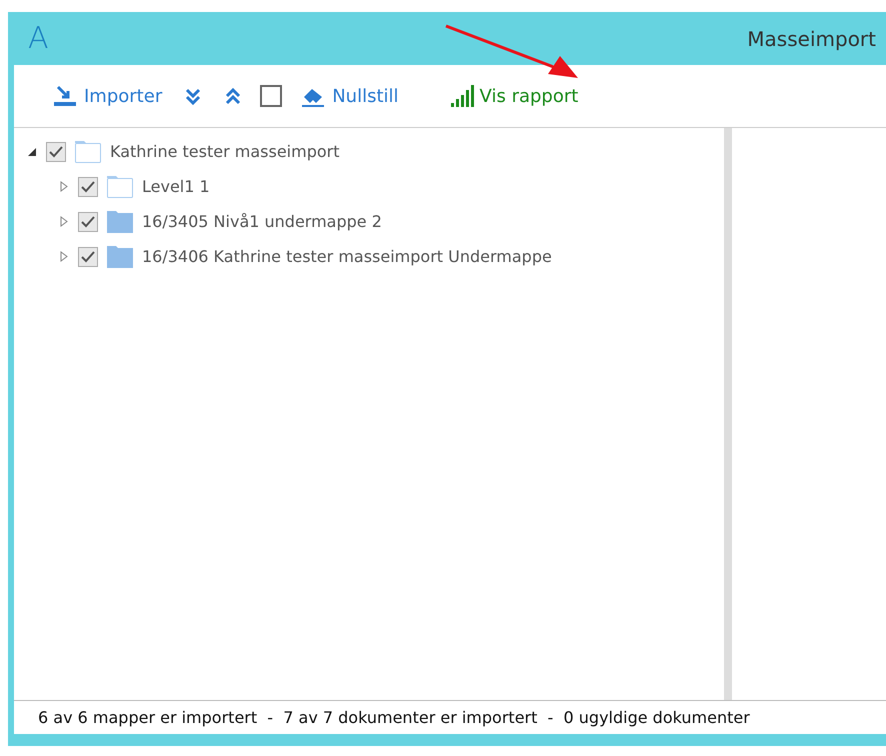 This screenshot has height=756, width=886. What do you see at coordinates (347, 257) in the screenshot?
I see `folder-label: 16/3406 Kathrine tester masseimport Undermappe` at bounding box center [347, 257].